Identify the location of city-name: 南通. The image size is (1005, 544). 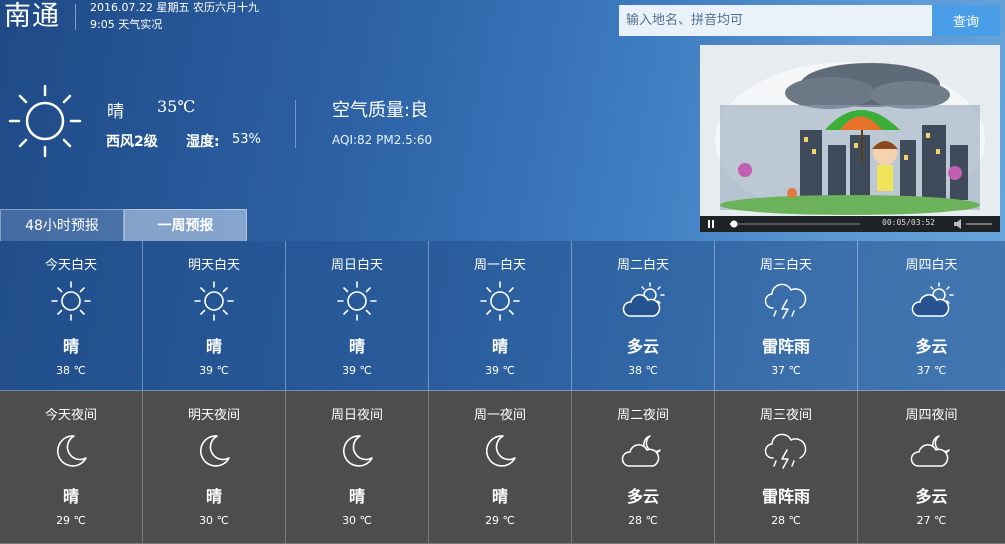
(32, 16).